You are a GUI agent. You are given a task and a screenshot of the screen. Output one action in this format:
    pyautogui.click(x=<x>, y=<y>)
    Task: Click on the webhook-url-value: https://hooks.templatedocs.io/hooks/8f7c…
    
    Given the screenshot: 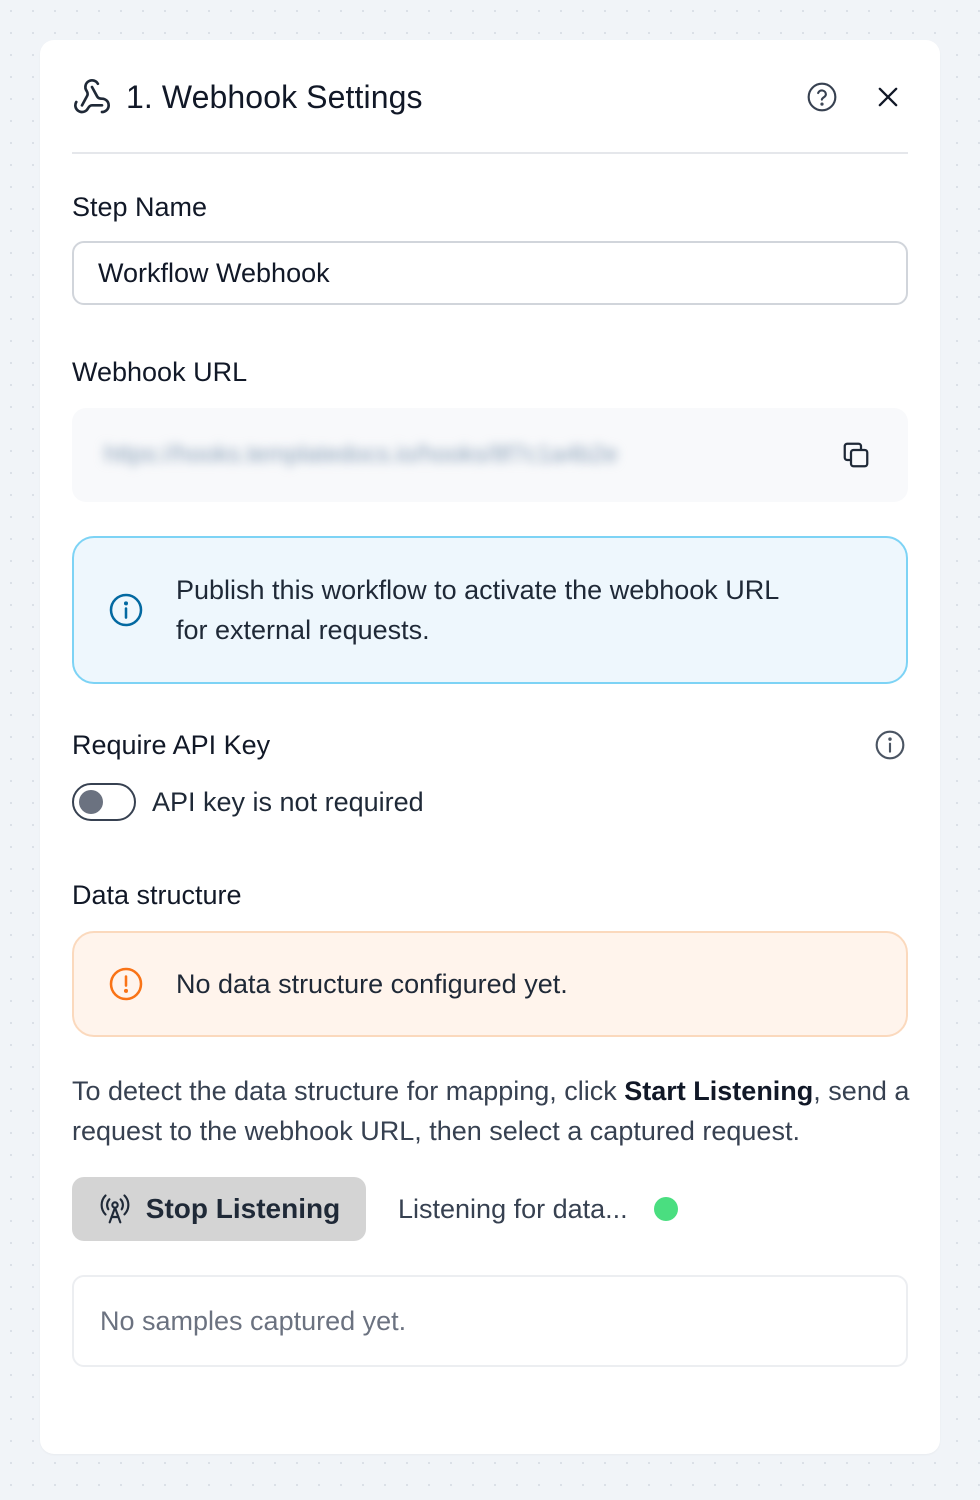 What is the action you would take?
    pyautogui.click(x=361, y=454)
    